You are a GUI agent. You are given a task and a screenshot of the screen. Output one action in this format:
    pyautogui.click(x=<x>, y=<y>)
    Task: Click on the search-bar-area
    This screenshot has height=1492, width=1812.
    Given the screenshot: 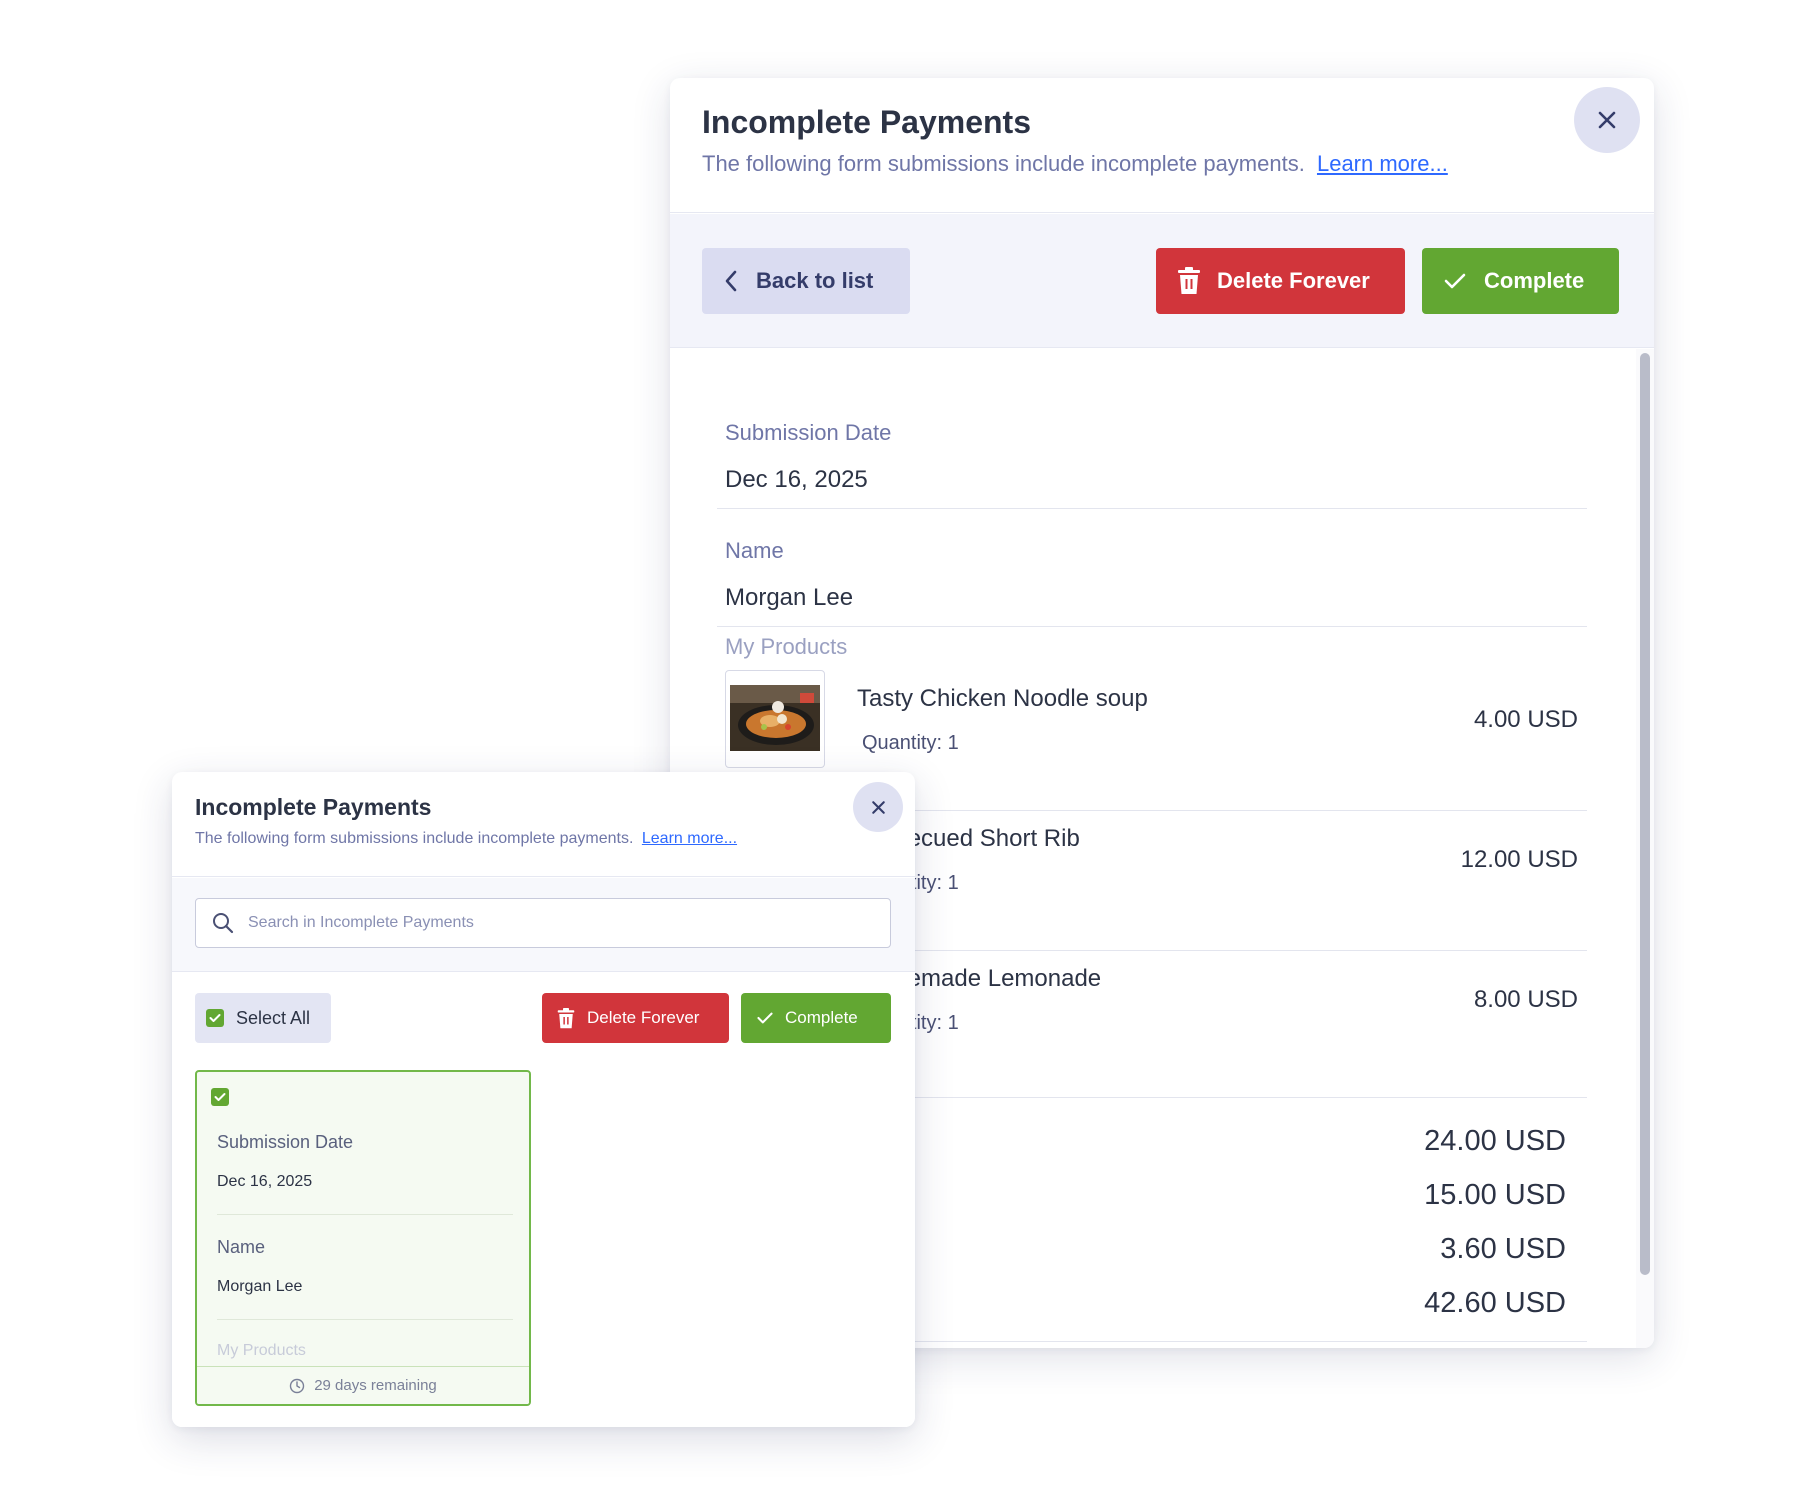 What is the action you would take?
    pyautogui.click(x=543, y=925)
    